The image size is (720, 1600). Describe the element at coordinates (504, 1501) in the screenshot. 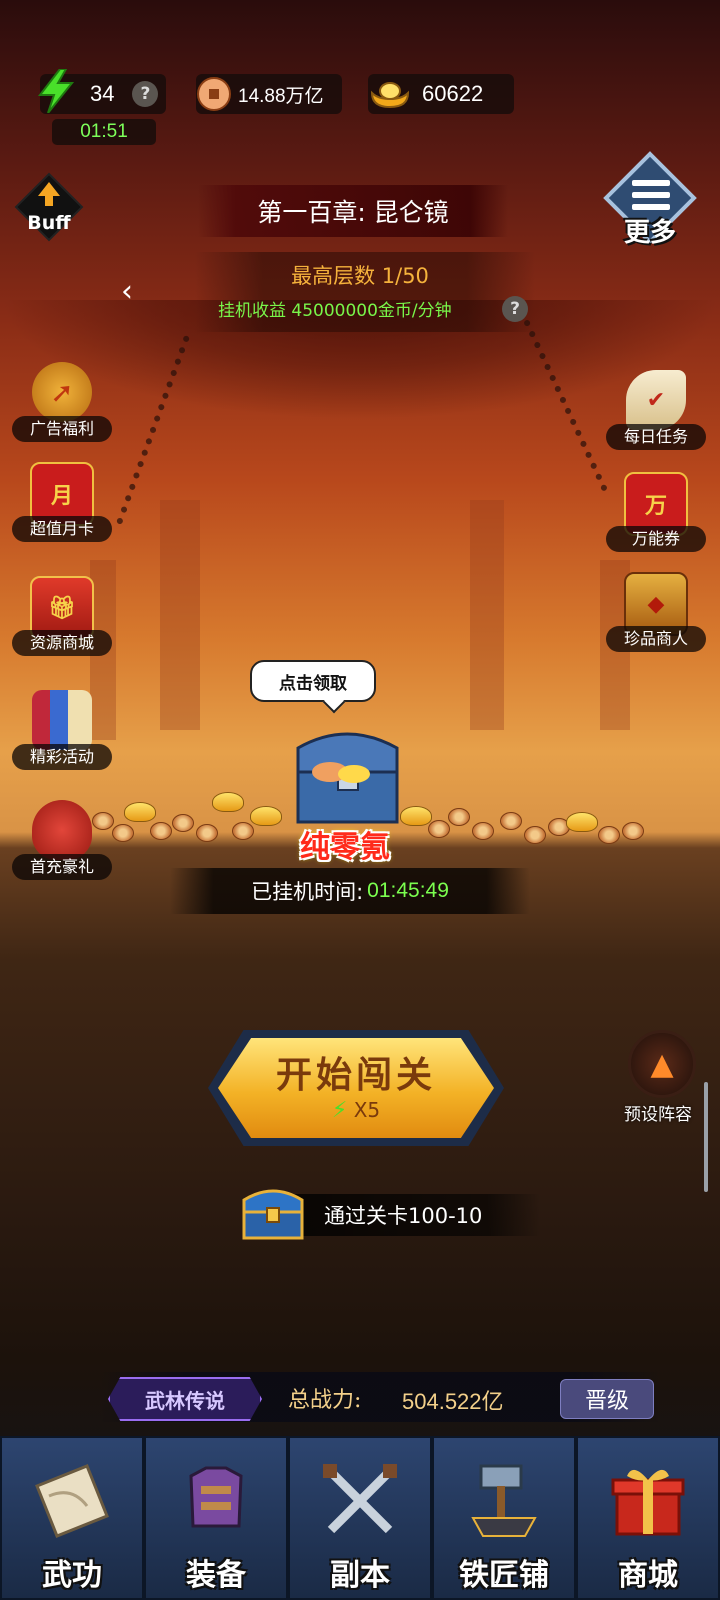

I see `hammer-anvil-icon` at that location.